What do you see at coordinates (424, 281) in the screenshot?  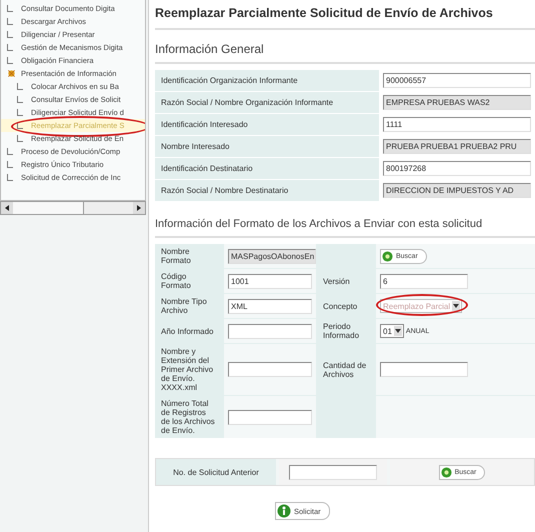 I see `input-field: 6` at bounding box center [424, 281].